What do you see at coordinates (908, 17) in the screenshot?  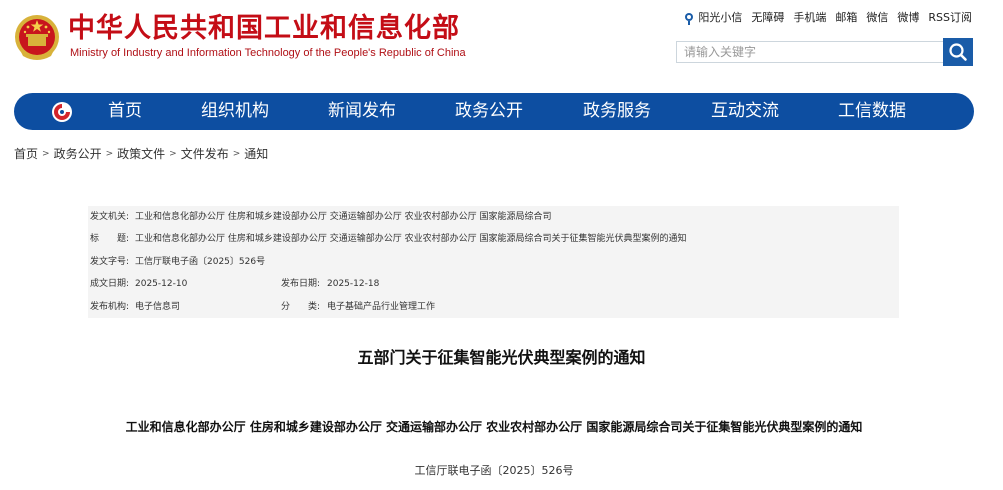 I see `top-link-weibo: 微博` at bounding box center [908, 17].